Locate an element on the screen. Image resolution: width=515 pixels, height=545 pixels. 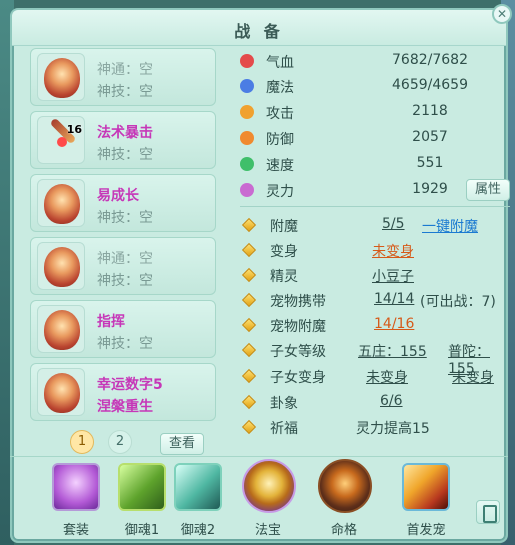
tool-label: 首发宠 is located at coordinates (426, 530).